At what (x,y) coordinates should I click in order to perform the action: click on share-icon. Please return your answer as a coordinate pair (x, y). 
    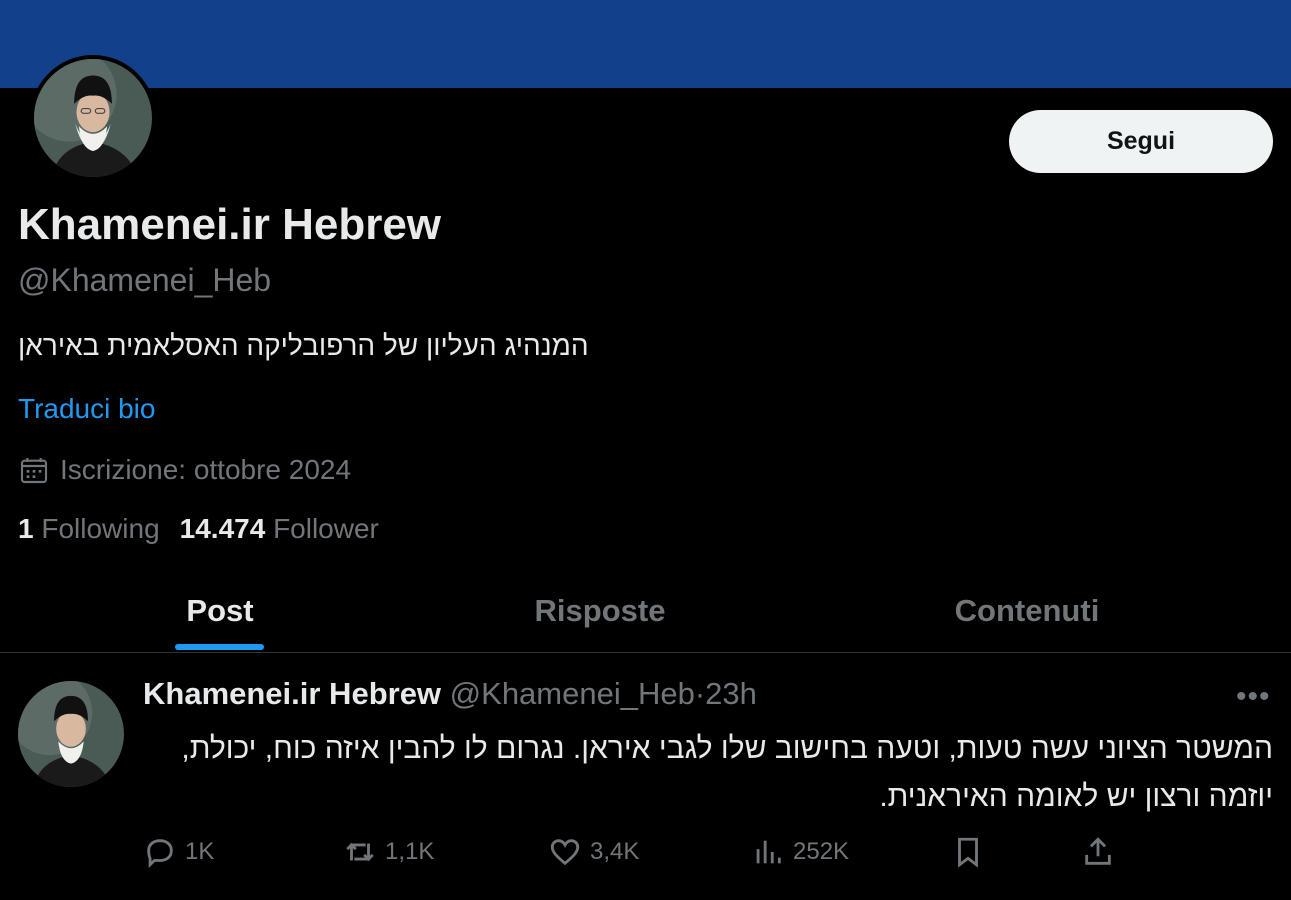
    Looking at the image, I should click on (1098, 851).